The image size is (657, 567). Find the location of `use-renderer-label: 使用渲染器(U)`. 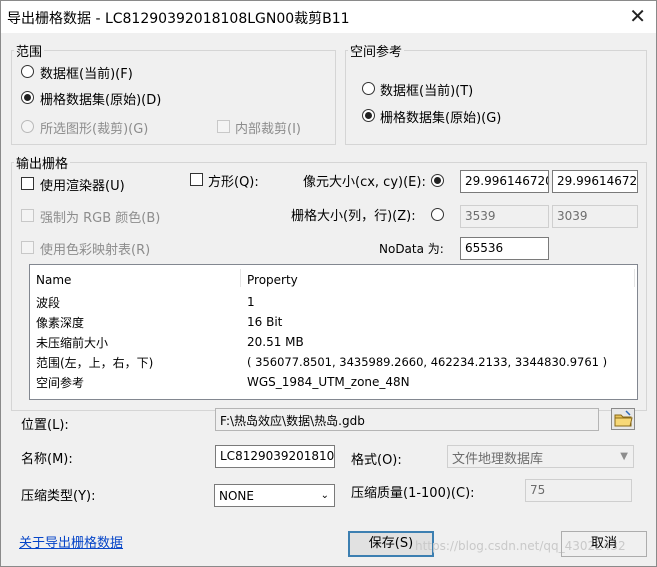

use-renderer-label: 使用渲染器(U) is located at coordinates (82, 186).